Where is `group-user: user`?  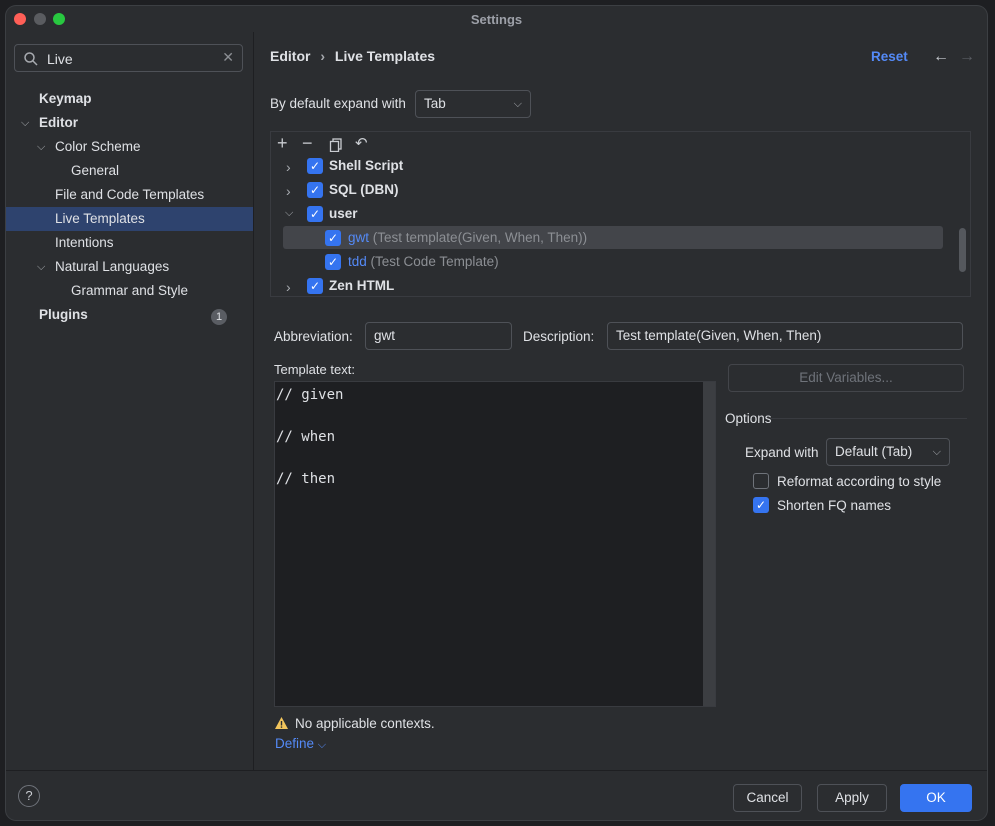 group-user: user is located at coordinates (343, 213).